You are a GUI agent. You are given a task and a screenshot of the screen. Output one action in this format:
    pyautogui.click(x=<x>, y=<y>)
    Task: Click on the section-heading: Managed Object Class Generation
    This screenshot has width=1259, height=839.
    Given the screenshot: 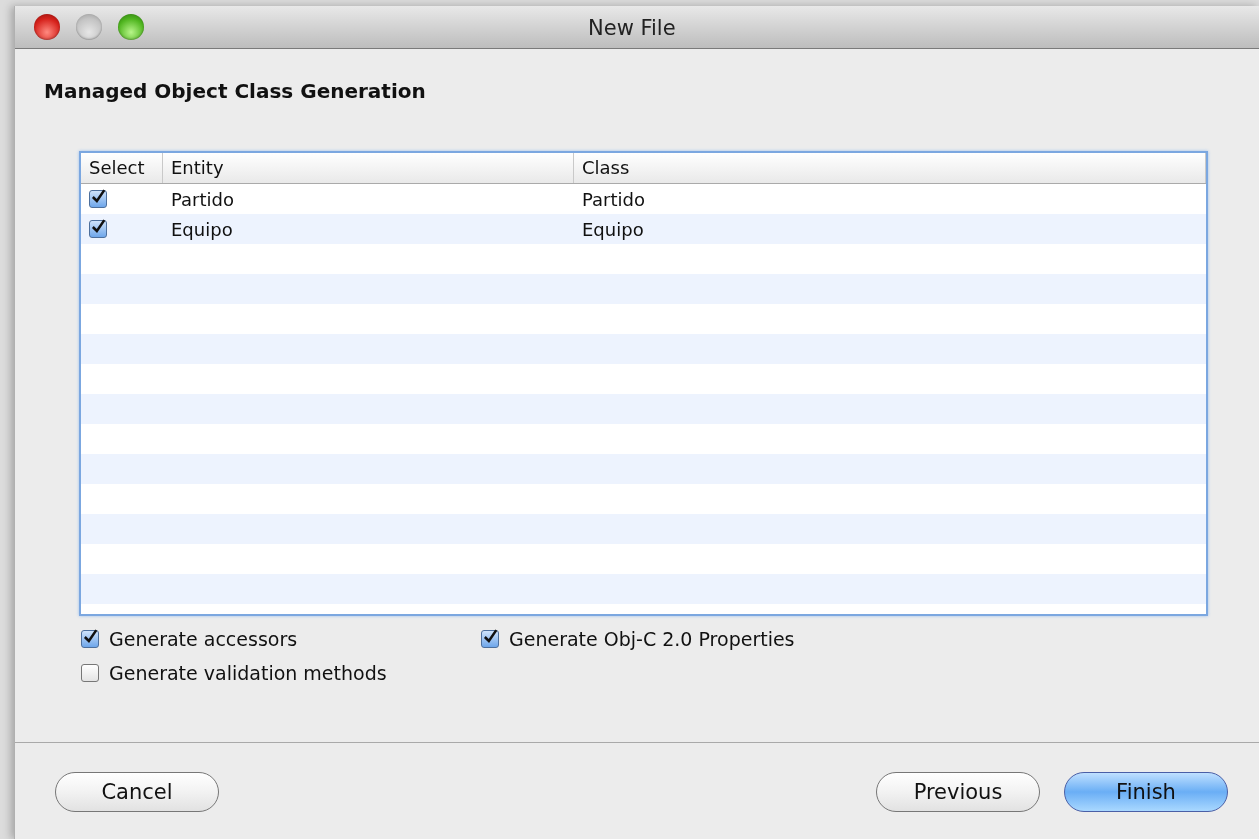 What is the action you would take?
    pyautogui.click(x=235, y=91)
    